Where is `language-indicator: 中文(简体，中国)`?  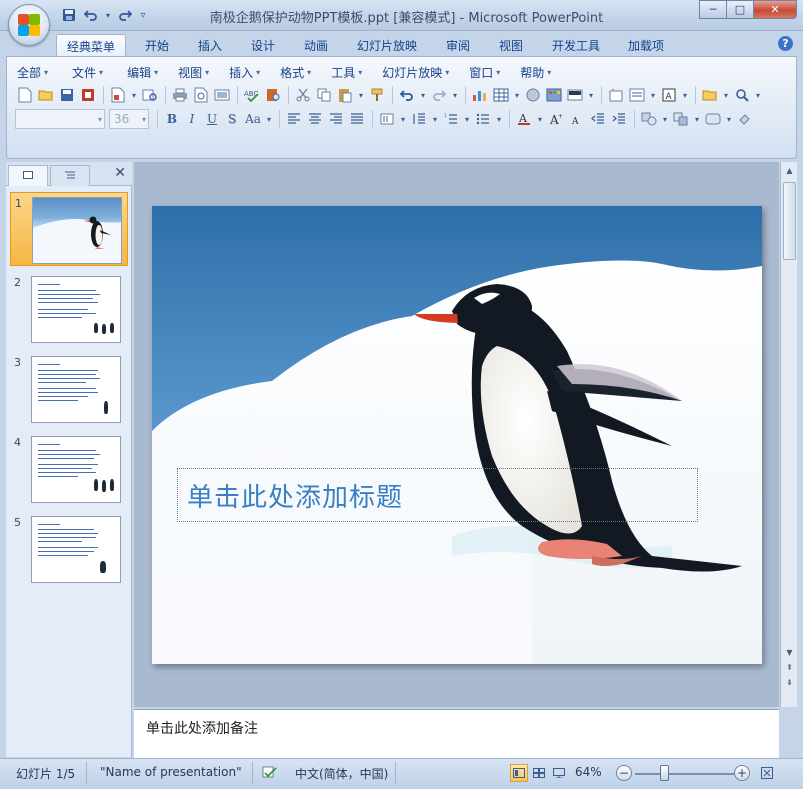
language-indicator: 中文(简体，中国) is located at coordinates (341, 773).